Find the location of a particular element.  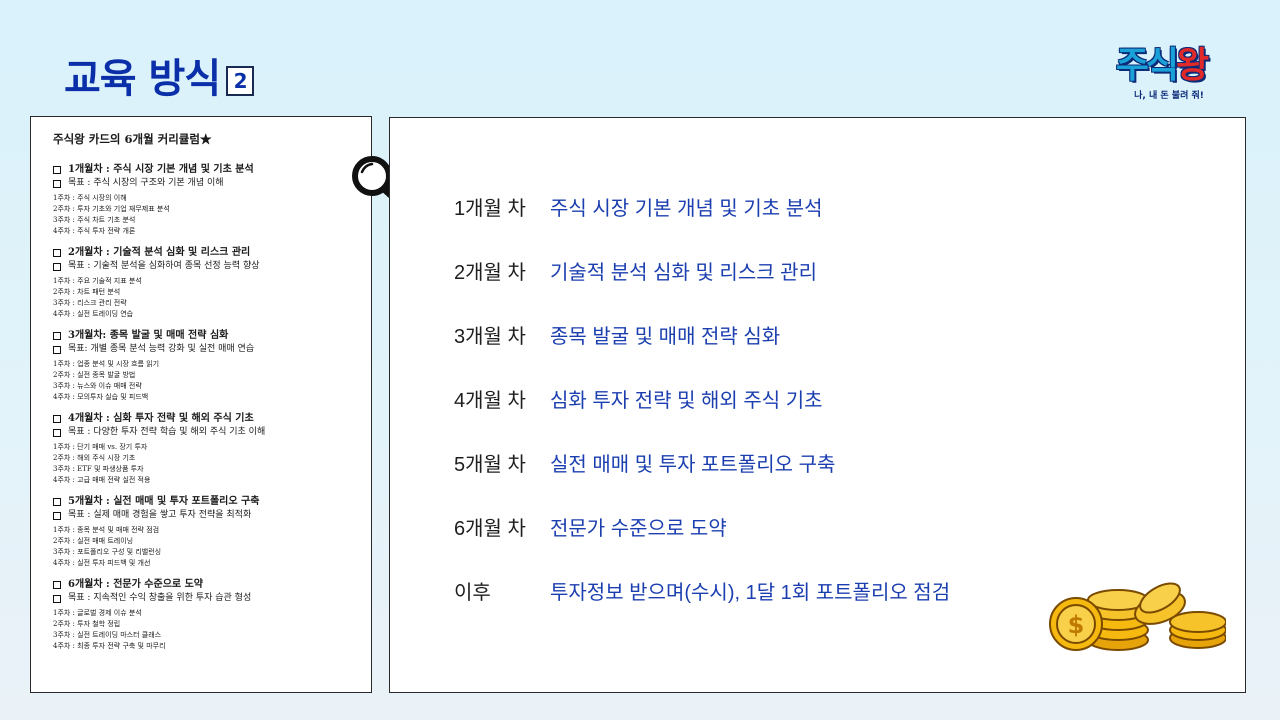

curriculum-row: 5개월 차 실전 매매 및 투자 포트폴리오 구축 is located at coordinates (817, 462).